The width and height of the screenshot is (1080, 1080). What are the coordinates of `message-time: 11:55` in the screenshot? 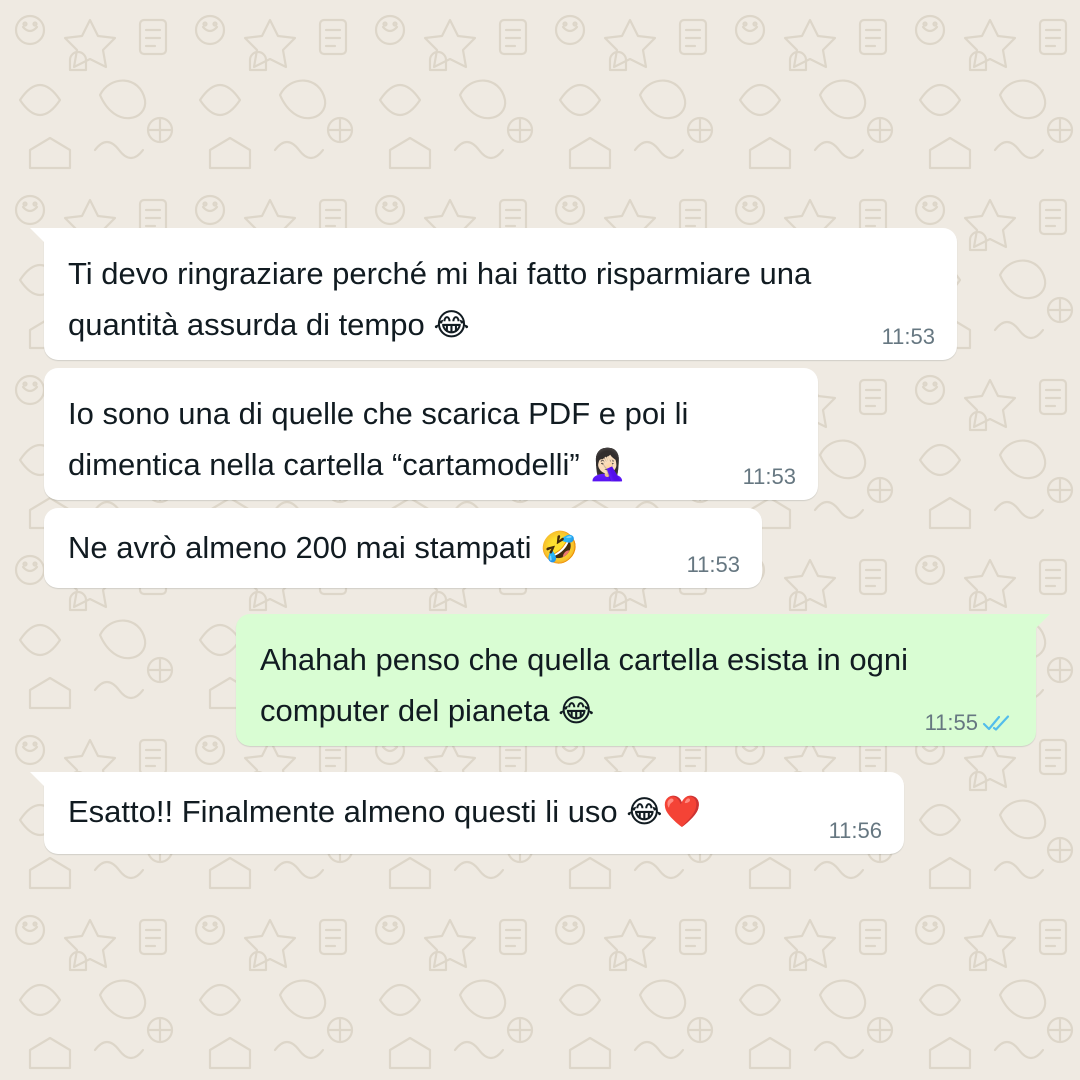 It's located at (951, 722).